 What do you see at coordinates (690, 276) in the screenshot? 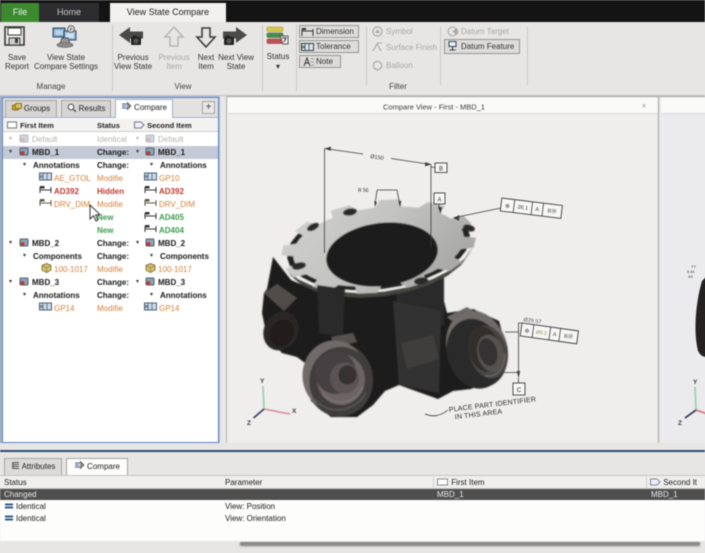
I see `svg-text: 4X` at bounding box center [690, 276].